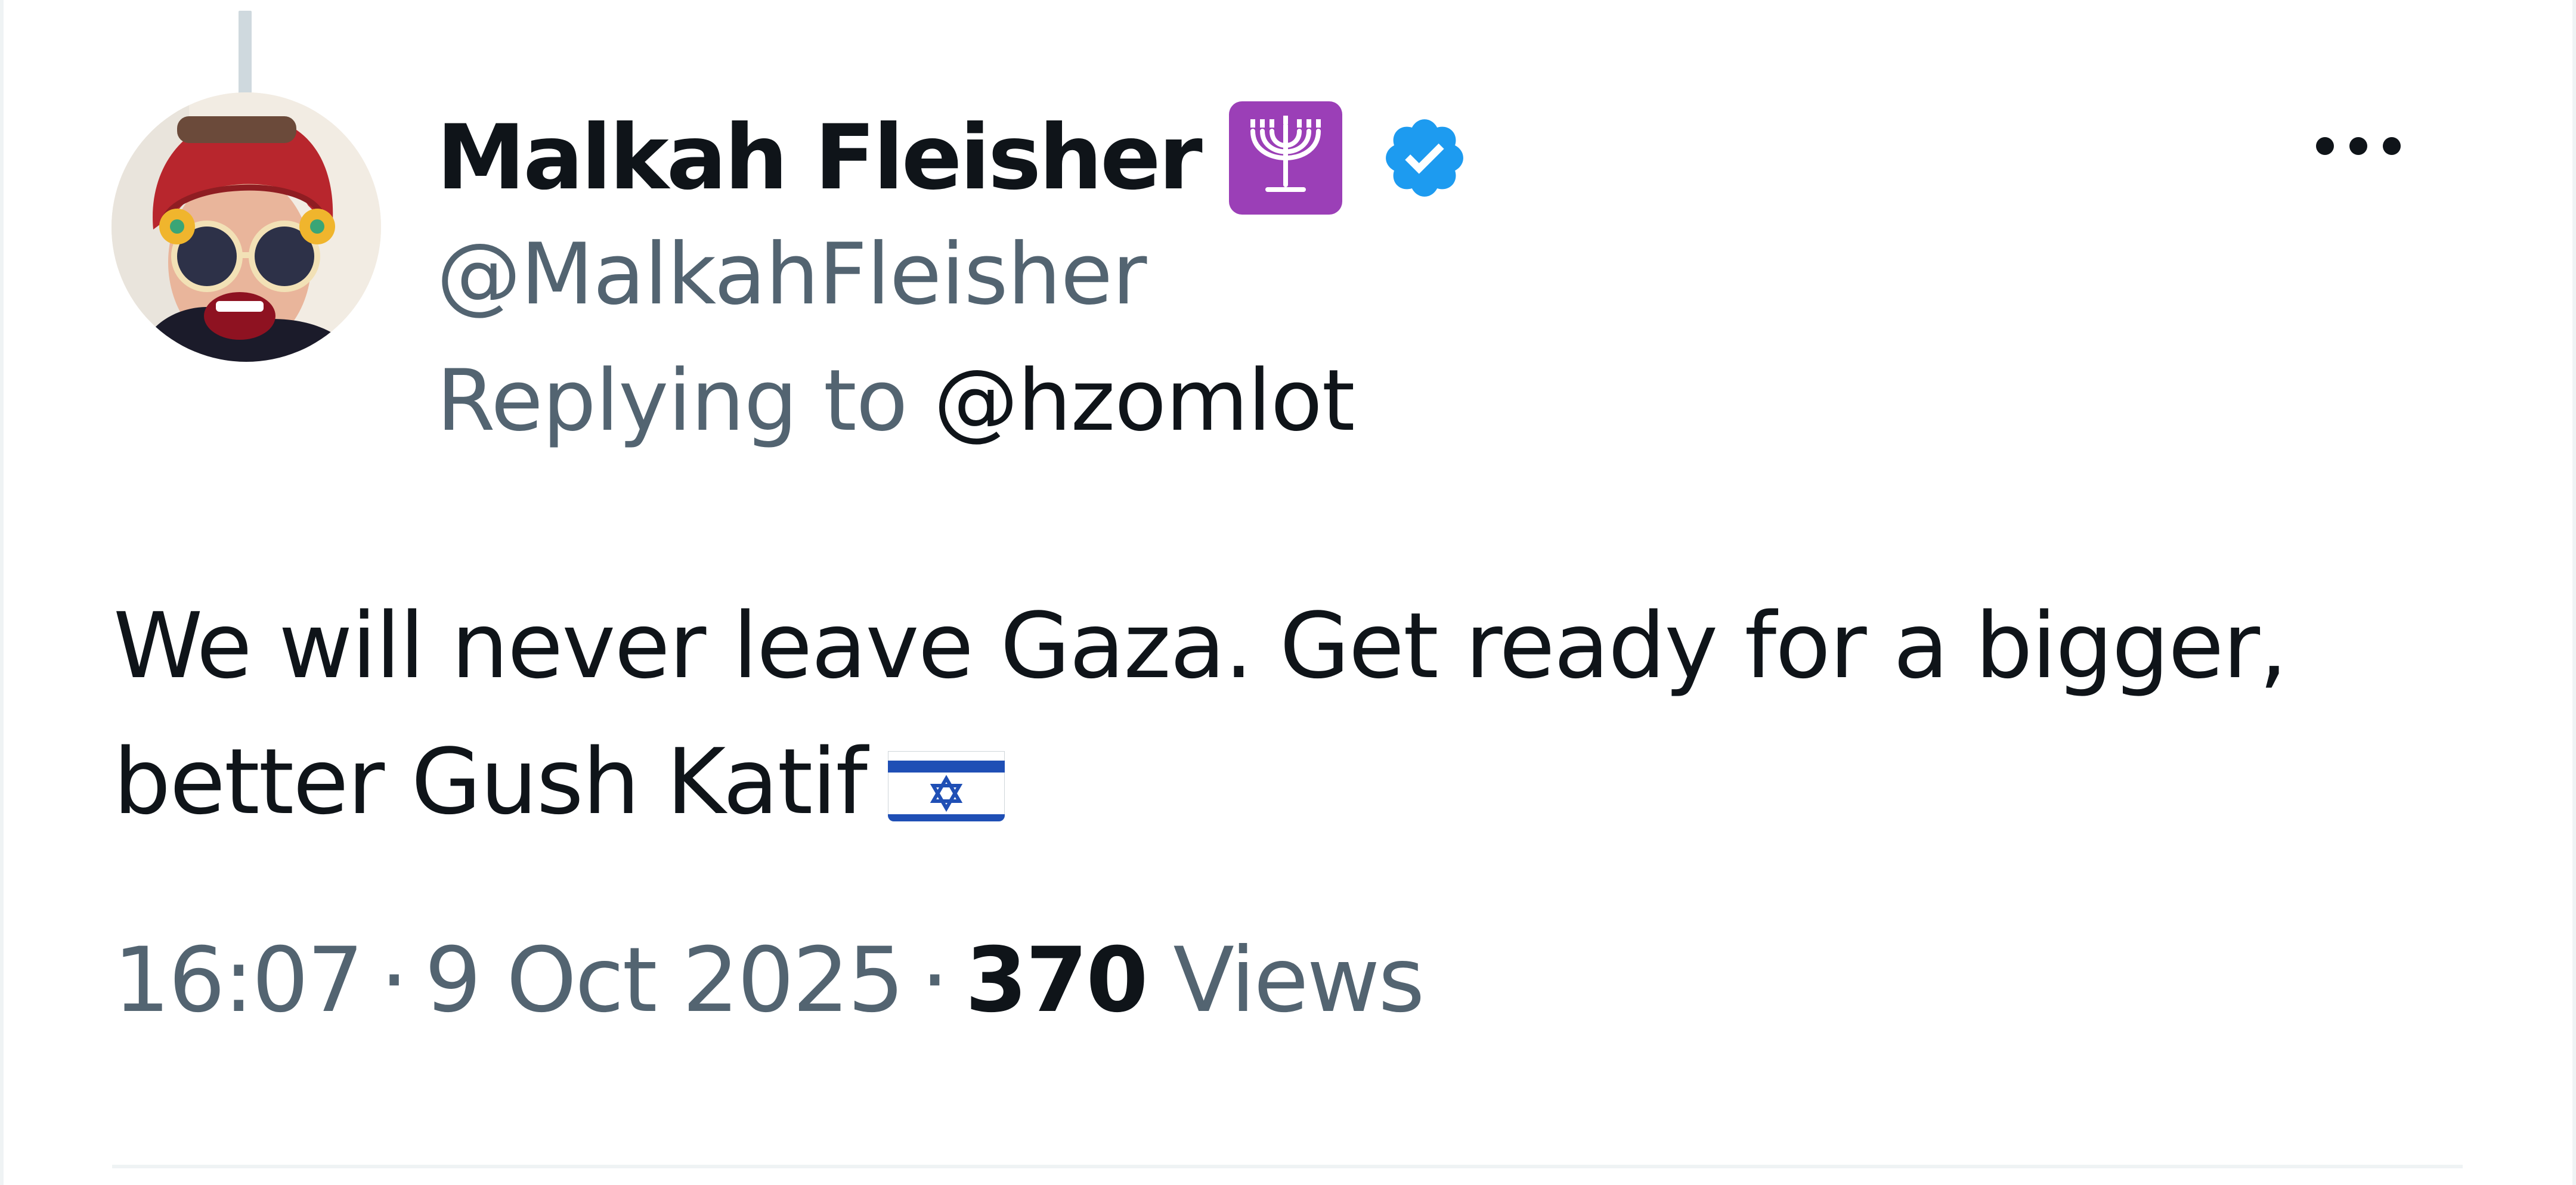 The width and height of the screenshot is (2576, 1185). Describe the element at coordinates (1425, 158) in the screenshot. I see `verified-badge-icon` at that location.